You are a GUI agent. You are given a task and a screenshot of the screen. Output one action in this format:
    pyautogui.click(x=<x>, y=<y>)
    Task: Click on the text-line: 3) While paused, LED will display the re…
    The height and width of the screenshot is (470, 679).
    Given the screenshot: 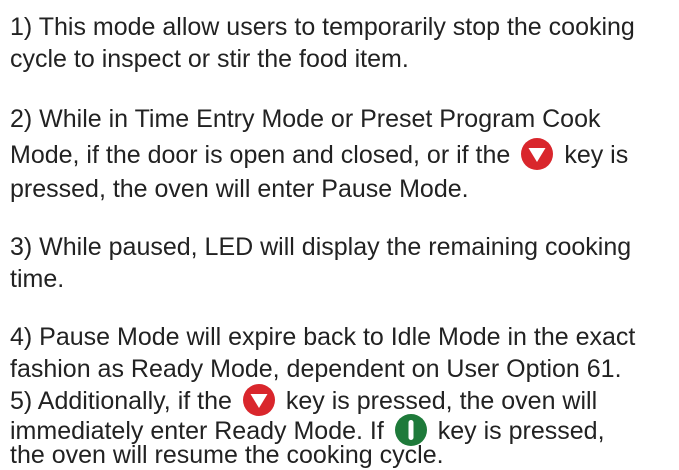 What is the action you would take?
    pyautogui.click(x=321, y=247)
    